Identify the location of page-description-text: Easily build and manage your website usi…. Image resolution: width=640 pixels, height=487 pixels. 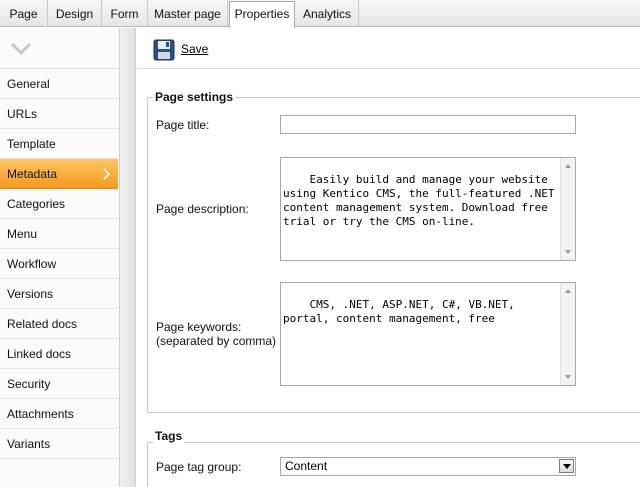
(422, 200).